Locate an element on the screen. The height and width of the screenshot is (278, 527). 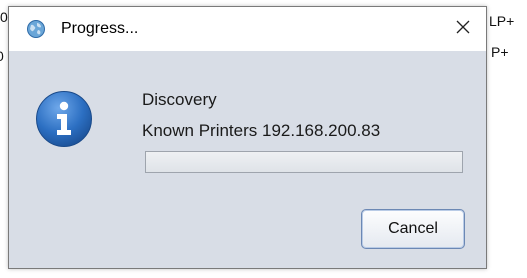
close-icon is located at coordinates (463, 29).